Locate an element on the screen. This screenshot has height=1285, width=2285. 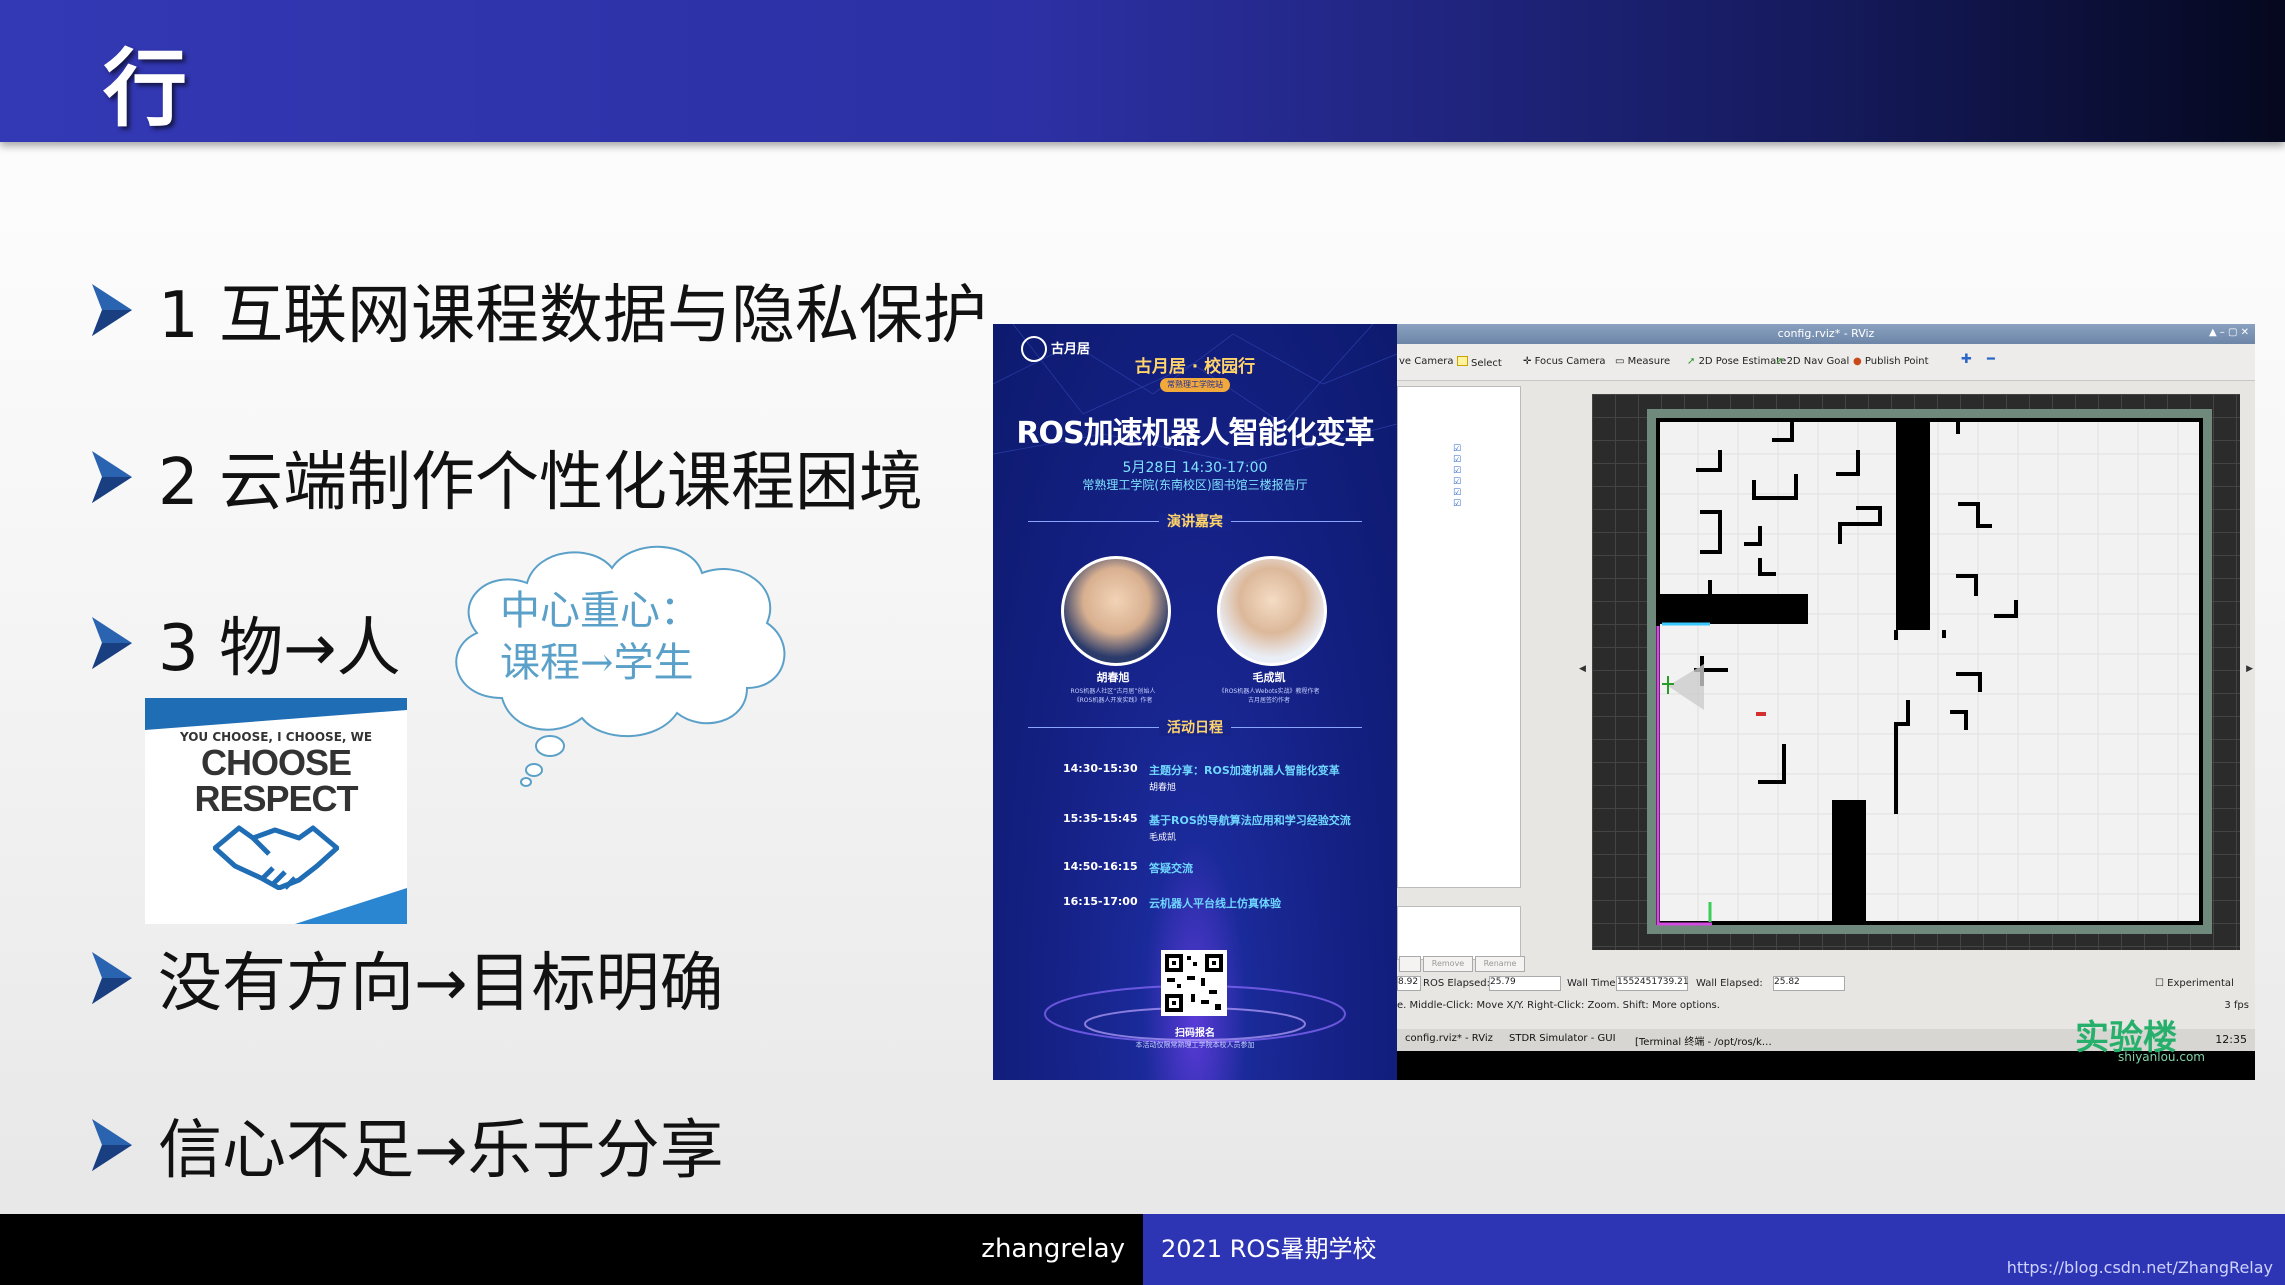
schedule-time: 16:15-17:00 is located at coordinates (1100, 901).